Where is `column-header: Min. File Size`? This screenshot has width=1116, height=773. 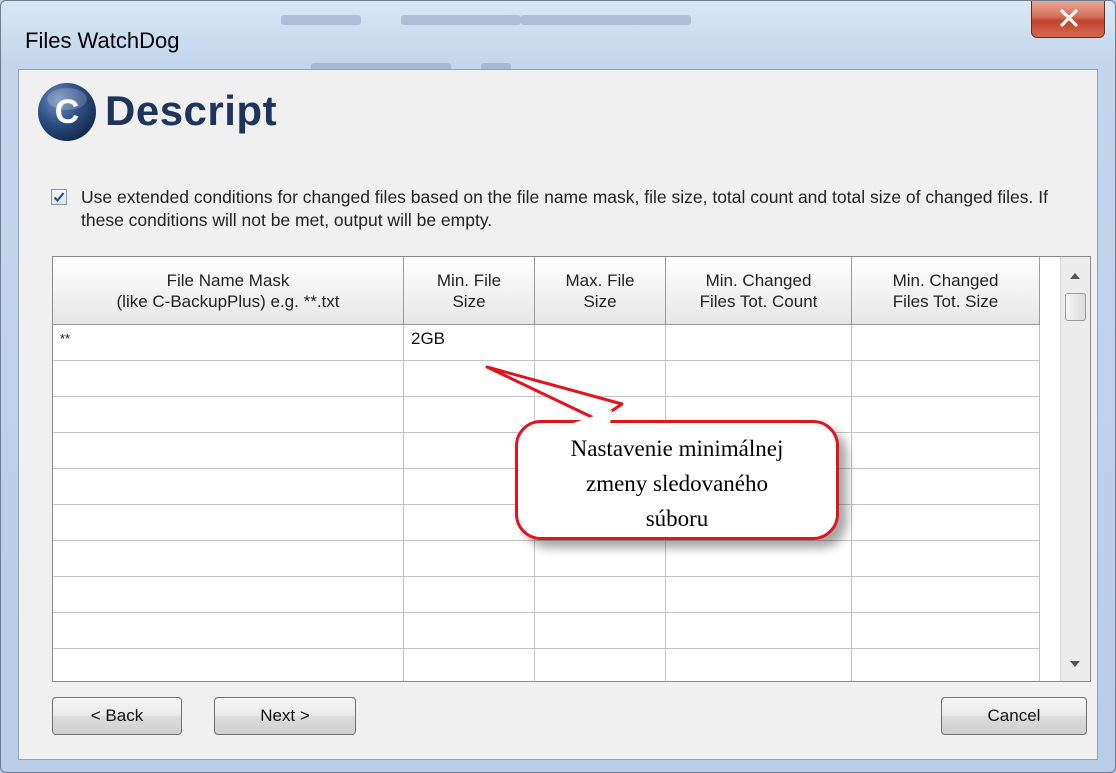 column-header: Min. File Size is located at coordinates (469, 291).